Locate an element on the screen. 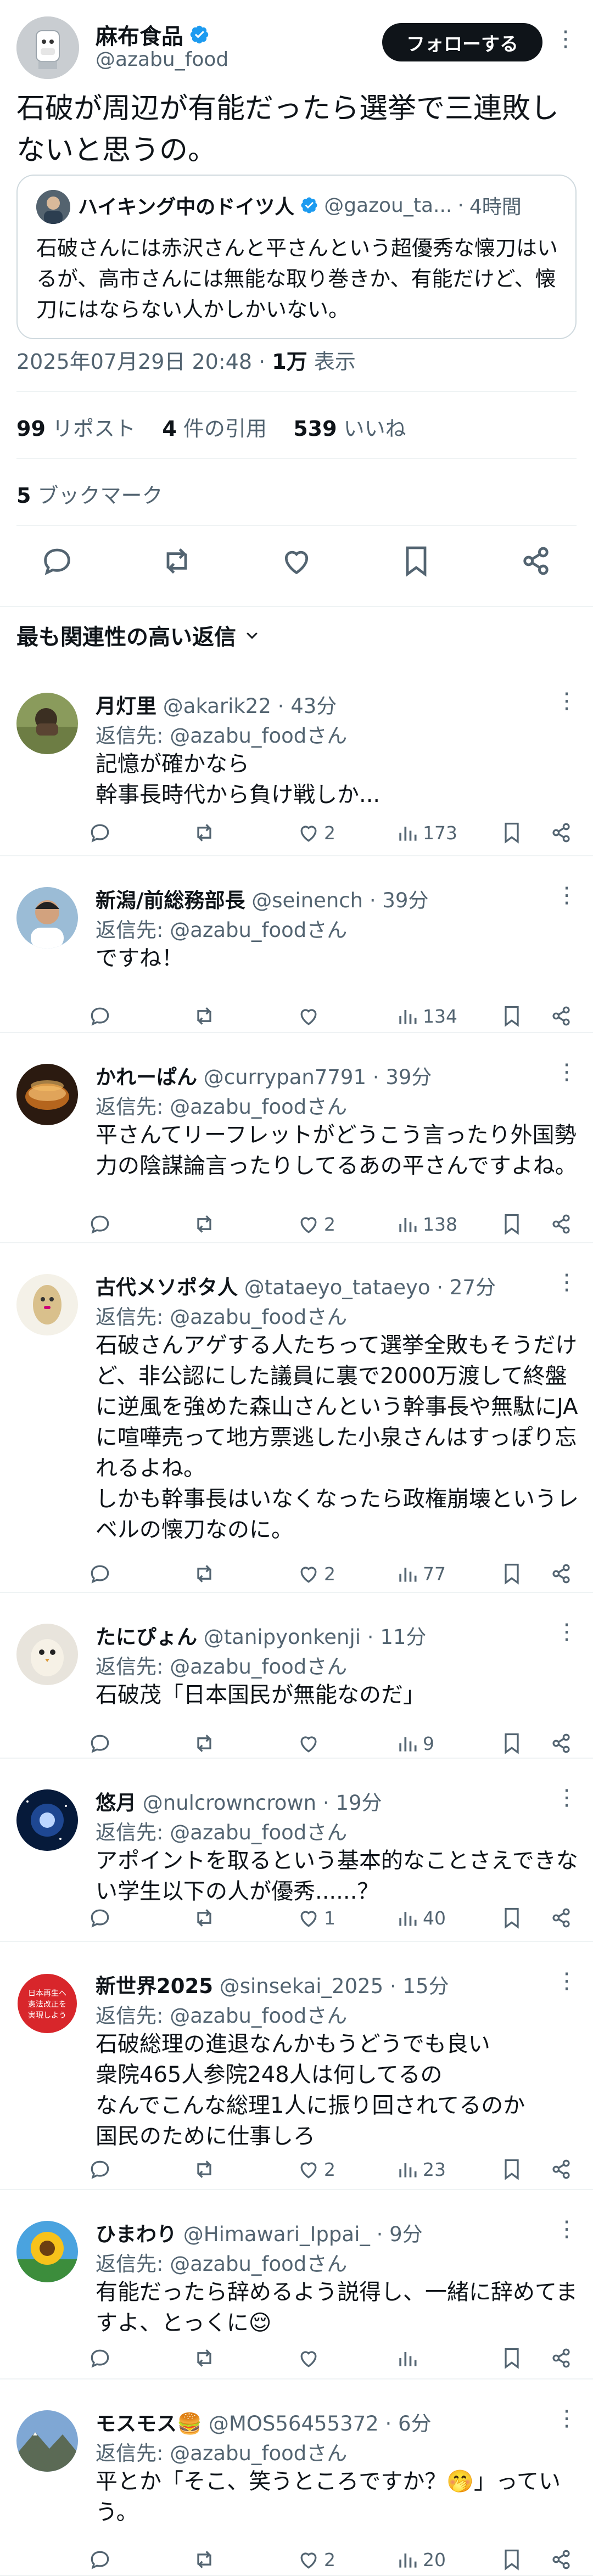 The image size is (593, 2576). reply-author-name: 悠月 is located at coordinates (116, 1803).